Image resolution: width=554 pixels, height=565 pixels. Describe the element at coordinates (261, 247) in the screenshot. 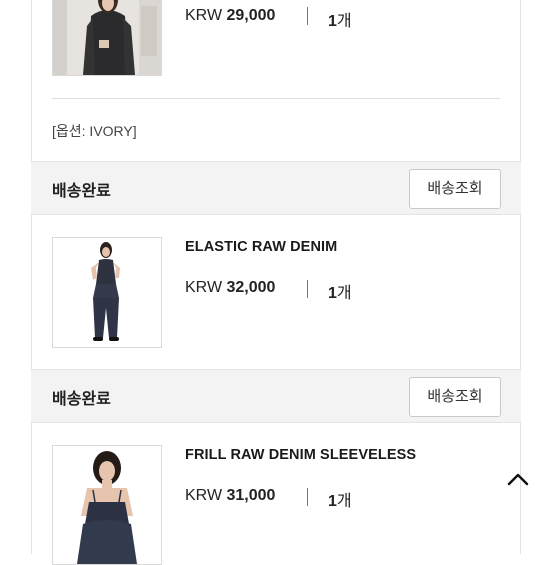

I see `product-name: ELASTIC RAW DENIM` at that location.